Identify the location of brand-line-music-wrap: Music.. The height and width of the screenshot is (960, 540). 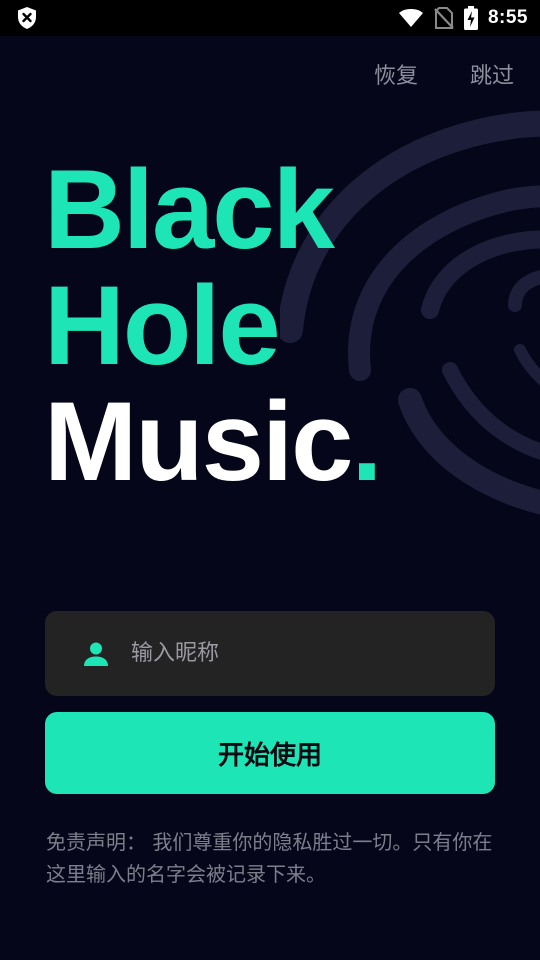
(213, 442).